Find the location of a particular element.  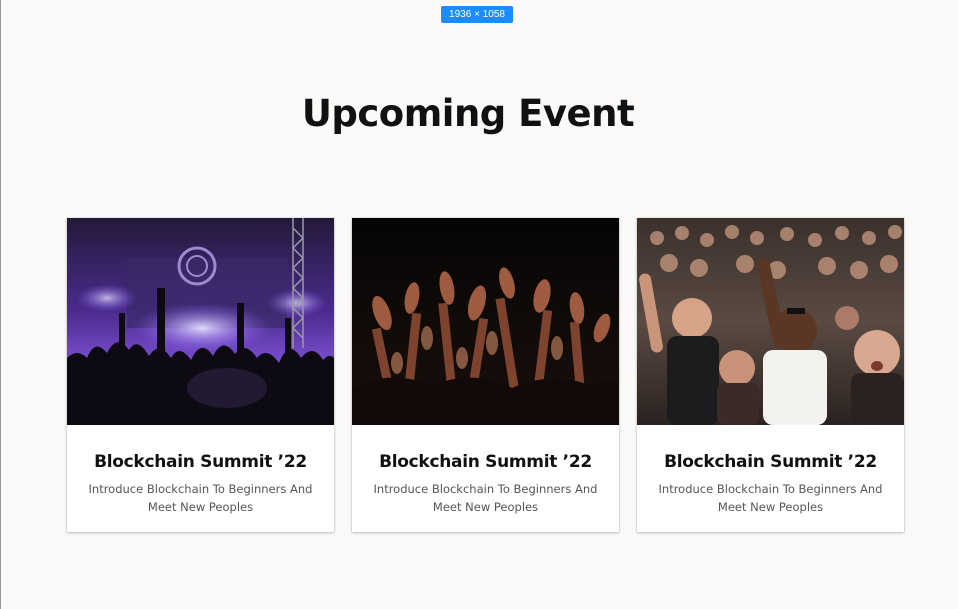

raised-hands-crowd-photo is located at coordinates (485, 321).